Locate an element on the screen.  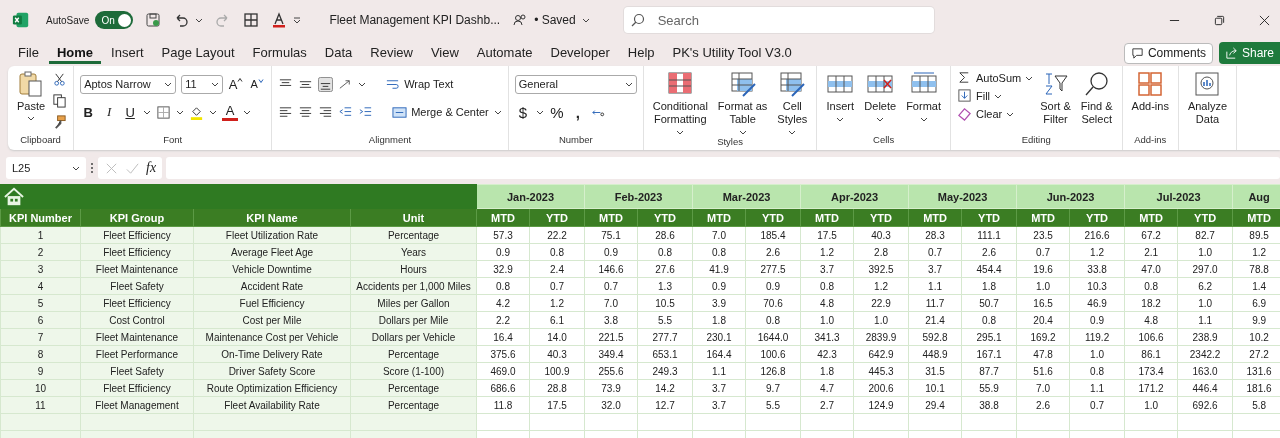
restore-icon is located at coordinates (1219, 20).